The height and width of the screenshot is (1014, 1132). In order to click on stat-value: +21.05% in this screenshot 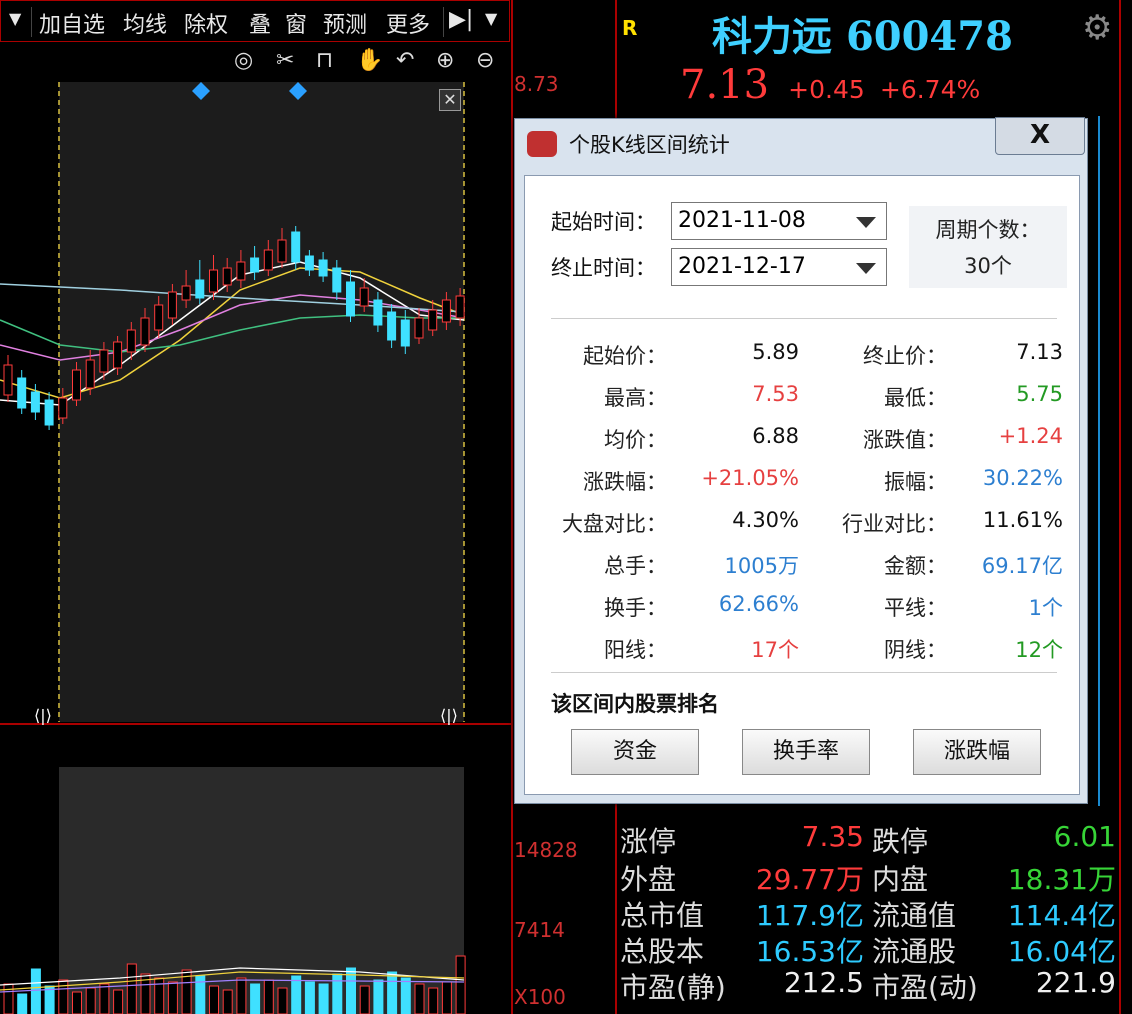, I will do `click(750, 478)`.